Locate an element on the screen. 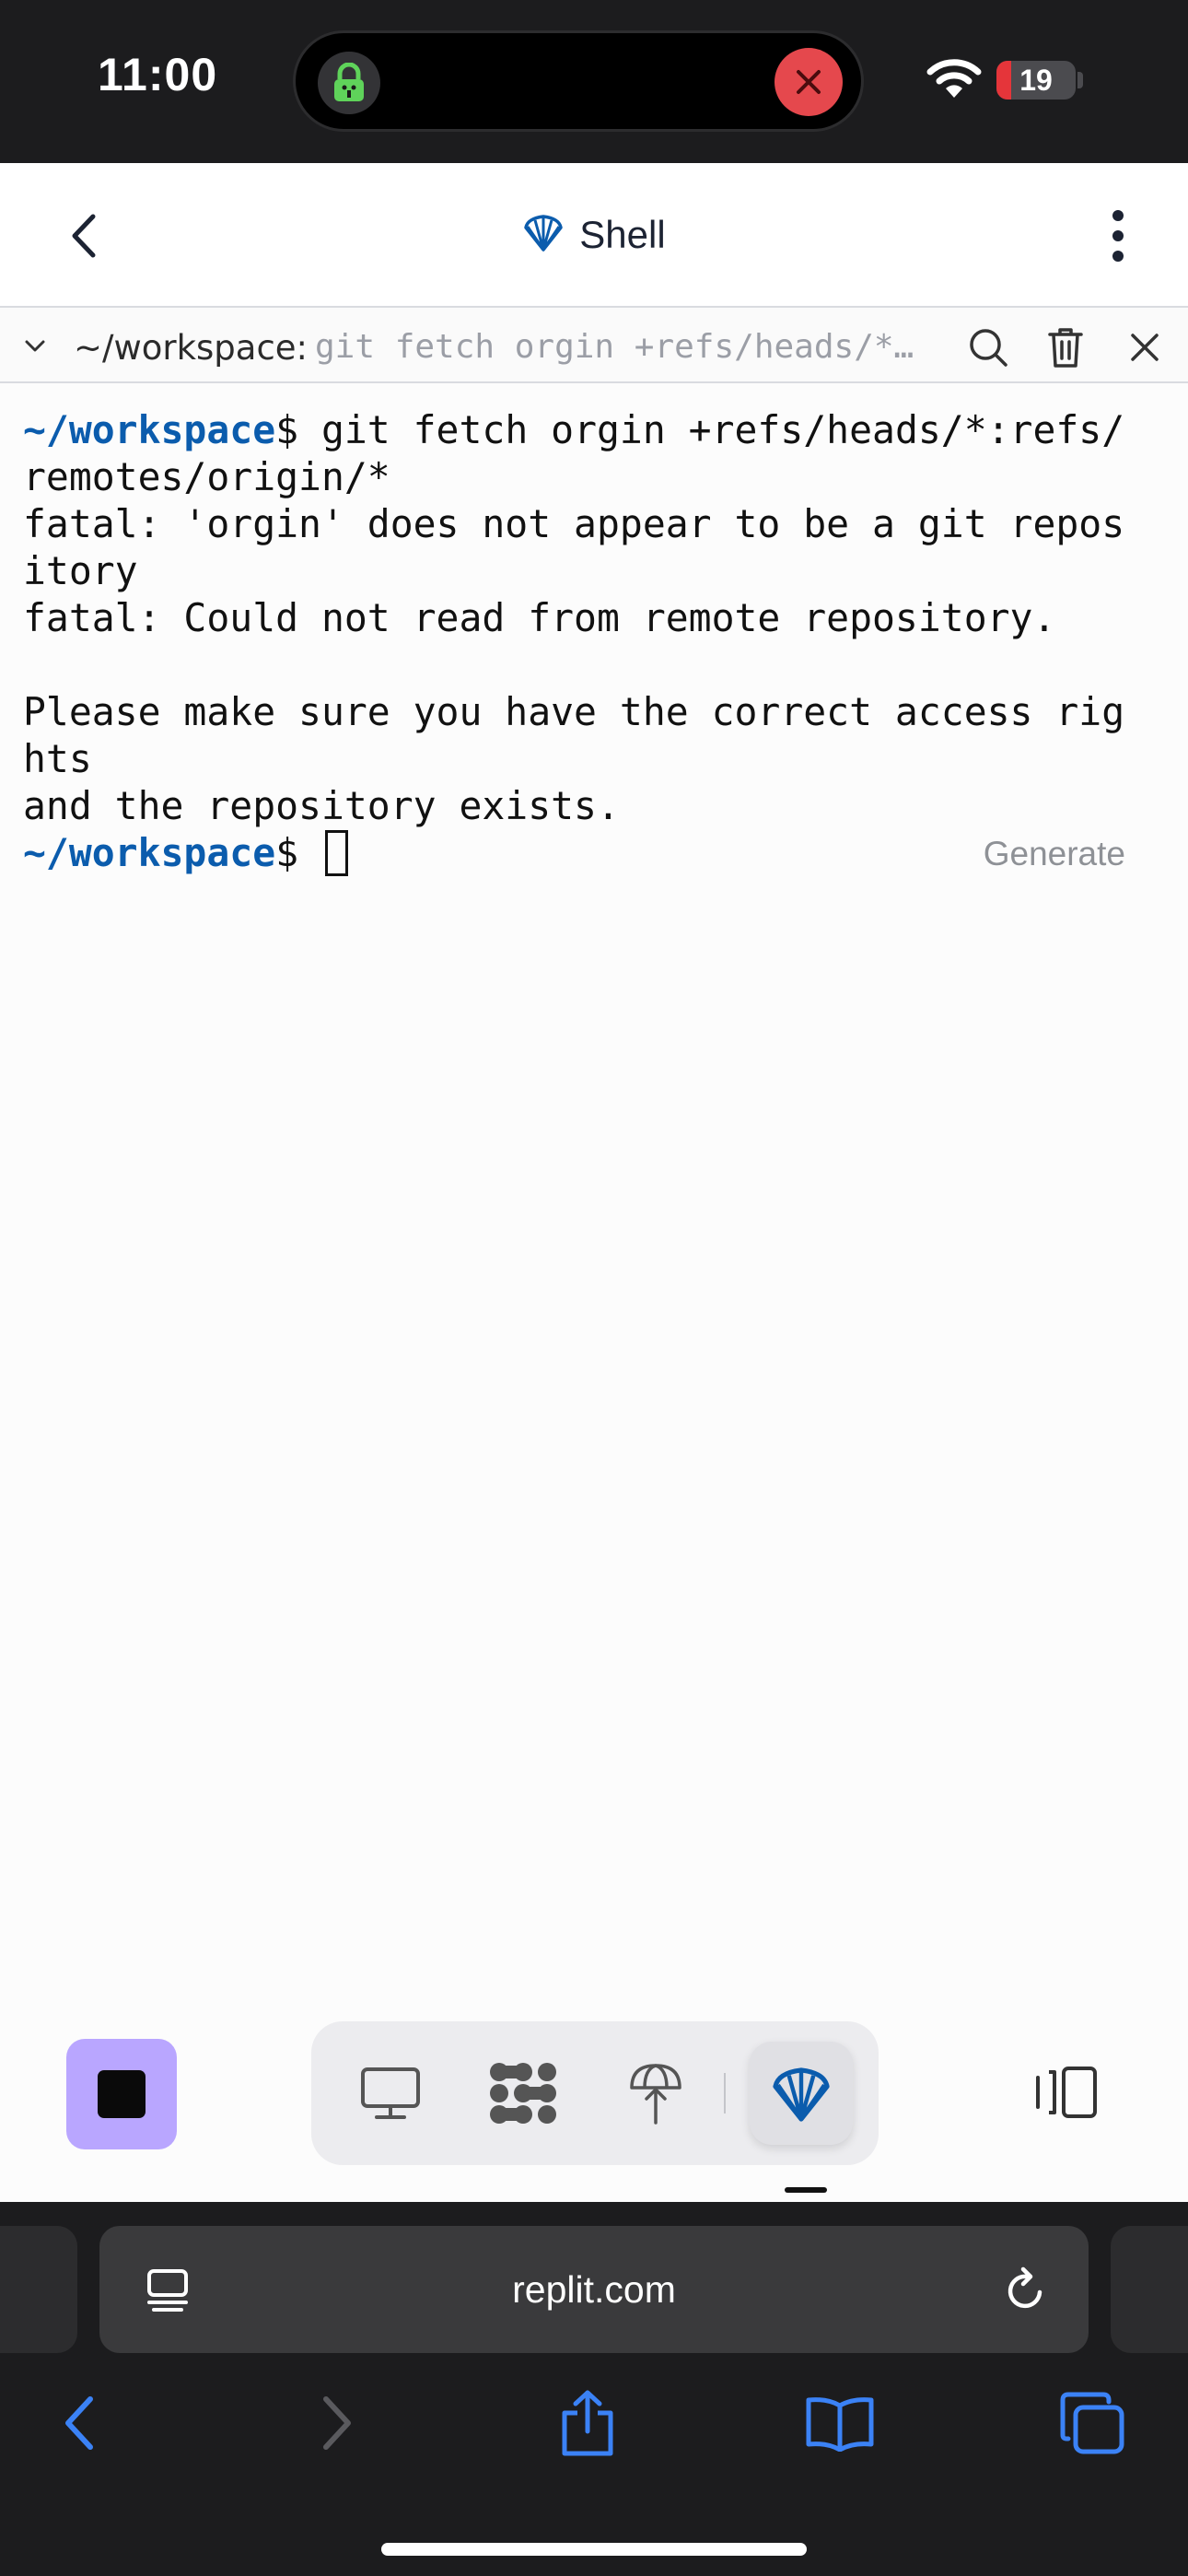 Image resolution: width=1188 pixels, height=2576 pixels. terminal-line: itory is located at coordinates (80, 571).